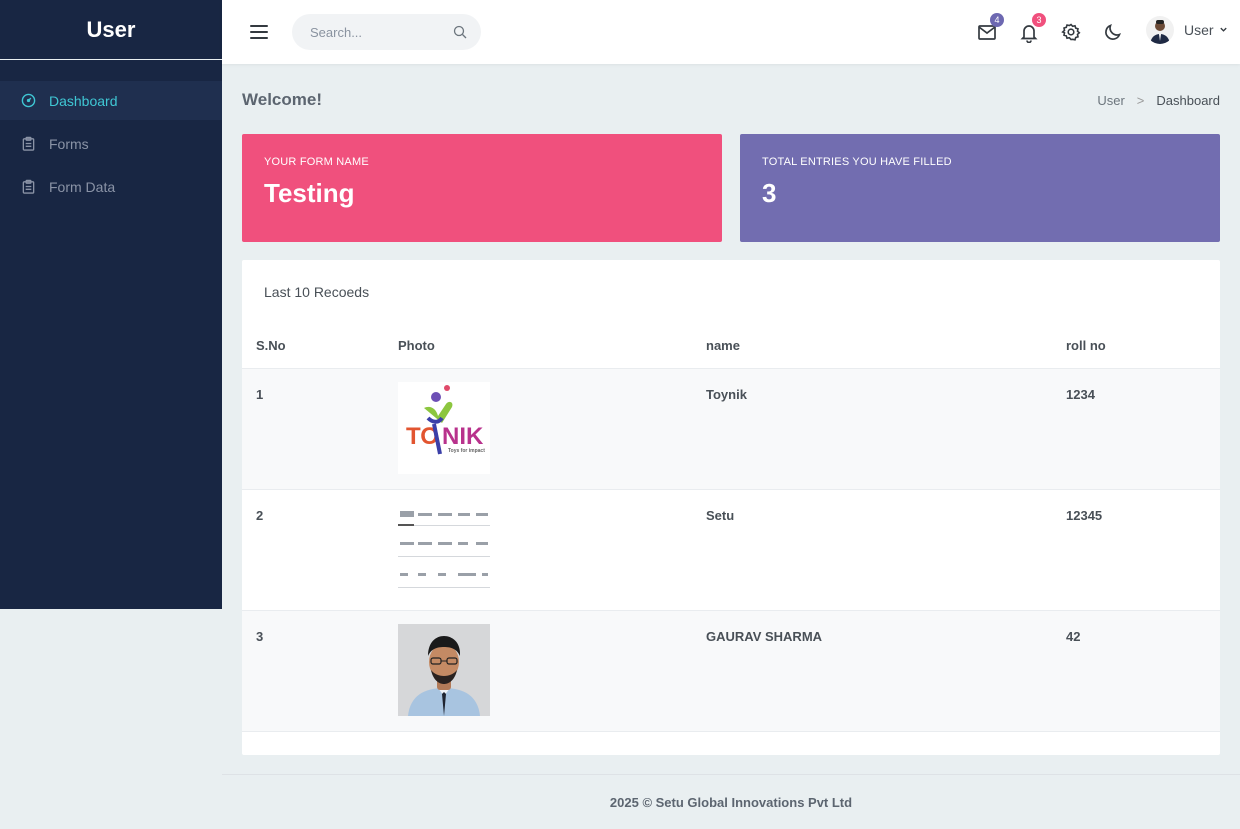 This screenshot has width=1240, height=829. Describe the element at coordinates (886, 429) in the screenshot. I see `cell-name: Toynik` at that location.